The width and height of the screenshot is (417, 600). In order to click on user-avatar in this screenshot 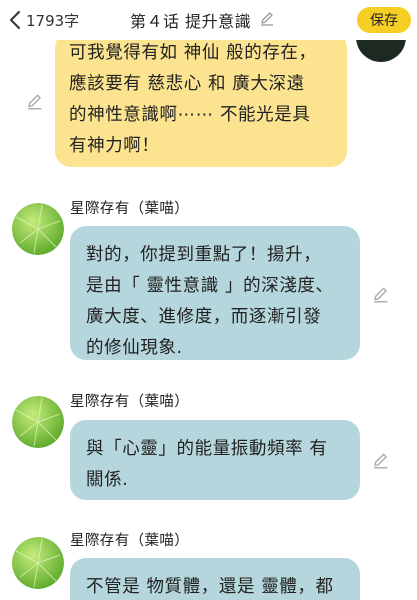, I will do `click(381, 51)`.